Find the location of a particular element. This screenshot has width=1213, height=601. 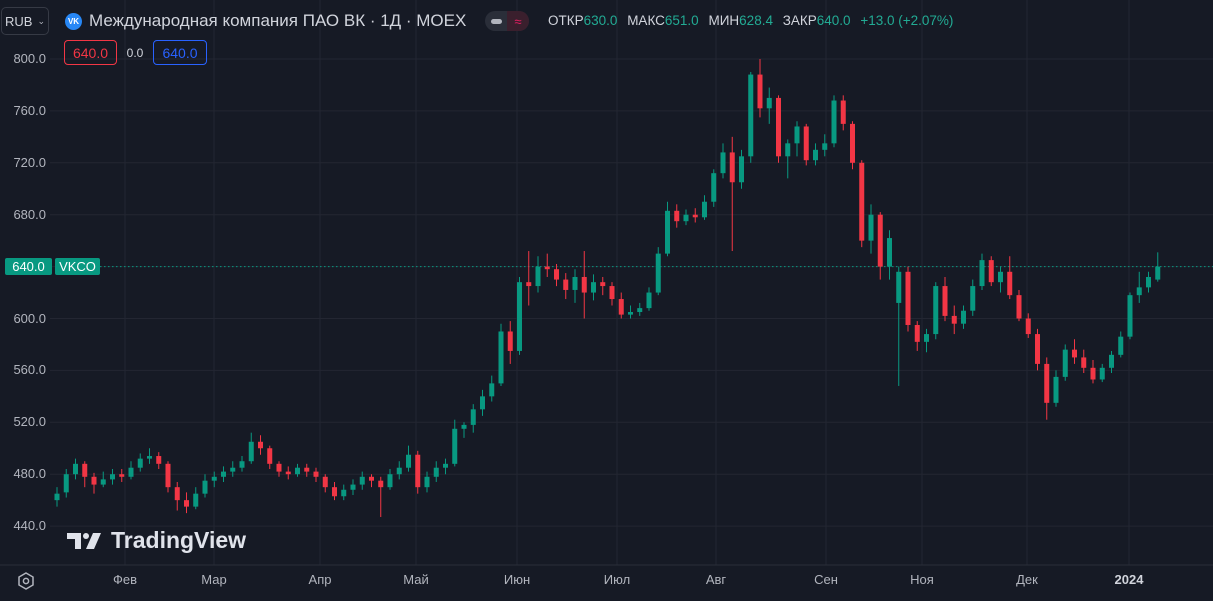

settings-icon is located at coordinates (26, 581).